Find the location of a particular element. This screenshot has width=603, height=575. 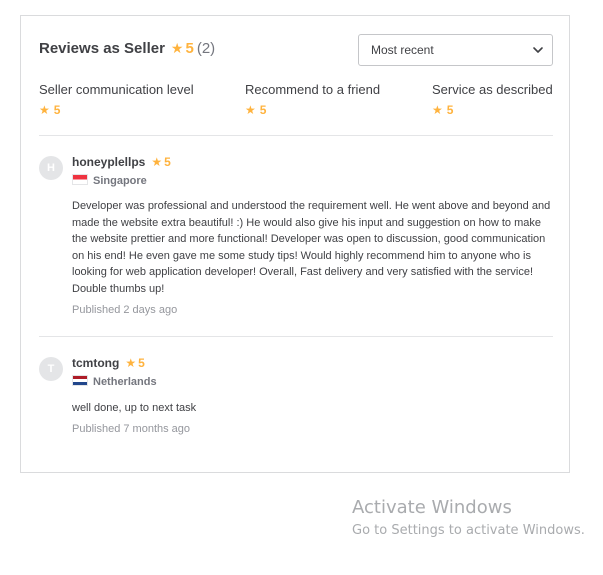

reviewer-country: Singapore is located at coordinates (109, 180).